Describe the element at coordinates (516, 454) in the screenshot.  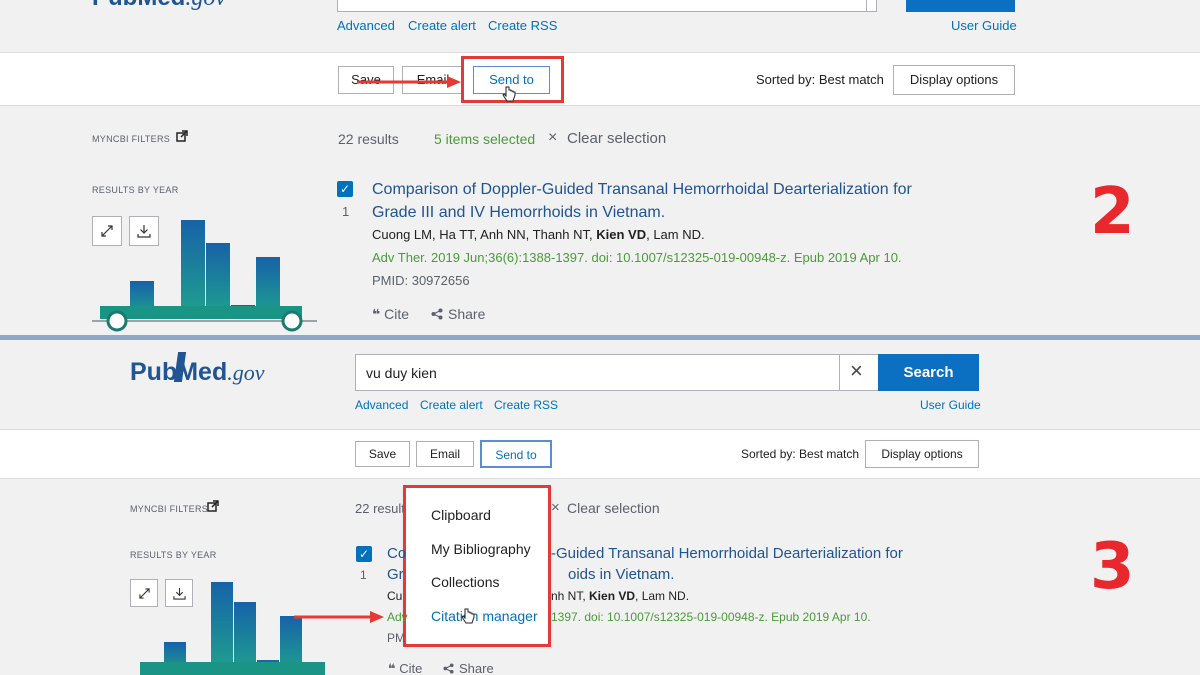
I see `send-to-button: Send to` at that location.